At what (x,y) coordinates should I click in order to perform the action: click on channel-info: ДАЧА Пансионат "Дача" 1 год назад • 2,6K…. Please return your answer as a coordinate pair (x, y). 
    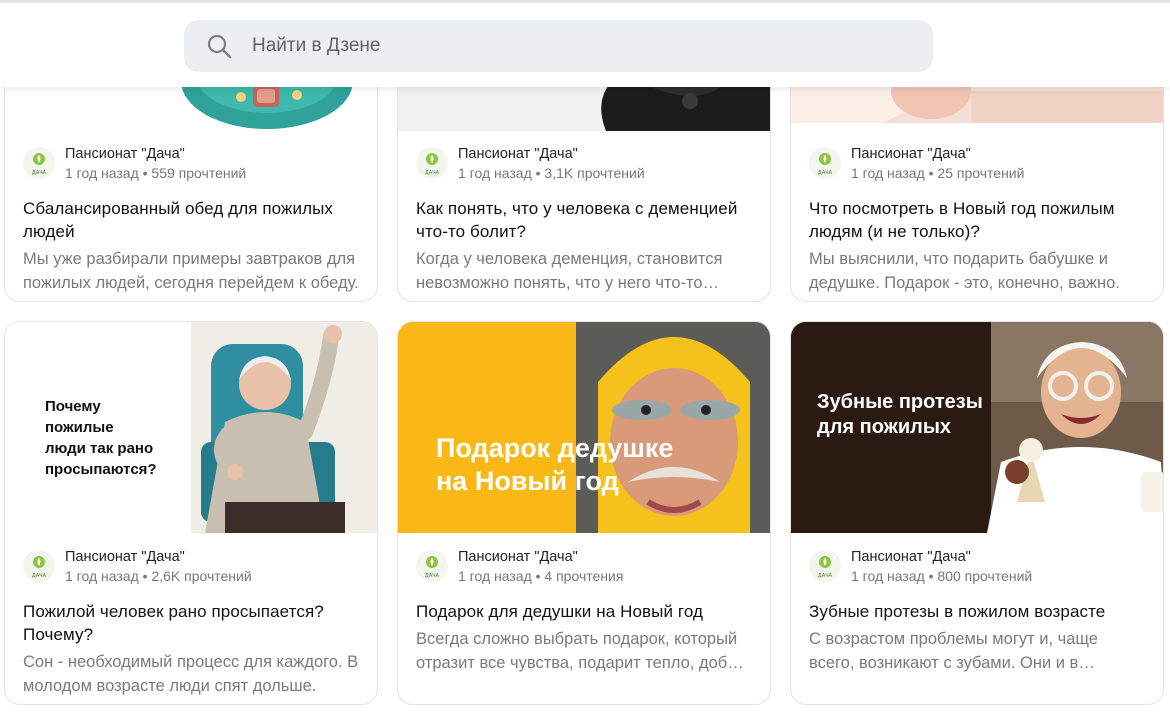
    Looking at the image, I should click on (191, 568).